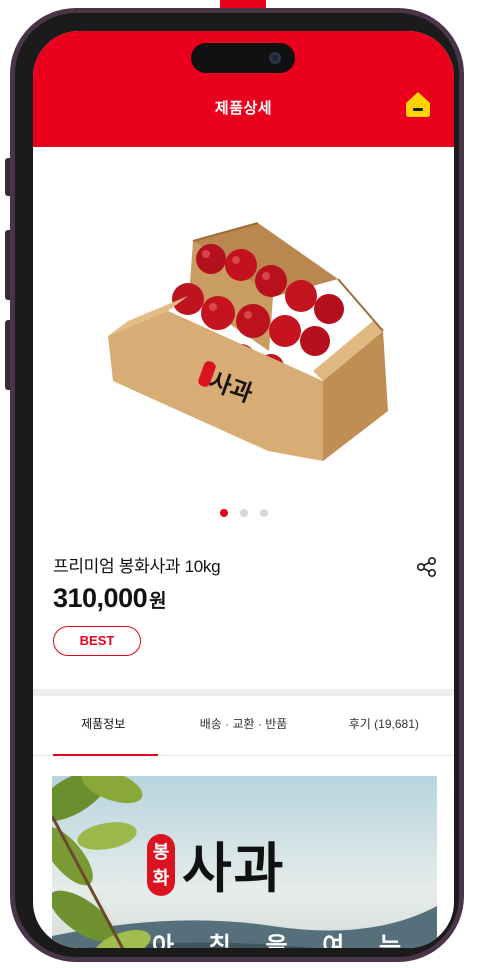  What do you see at coordinates (161, 852) in the screenshot?
I see `seal-top-char: 봉` at bounding box center [161, 852].